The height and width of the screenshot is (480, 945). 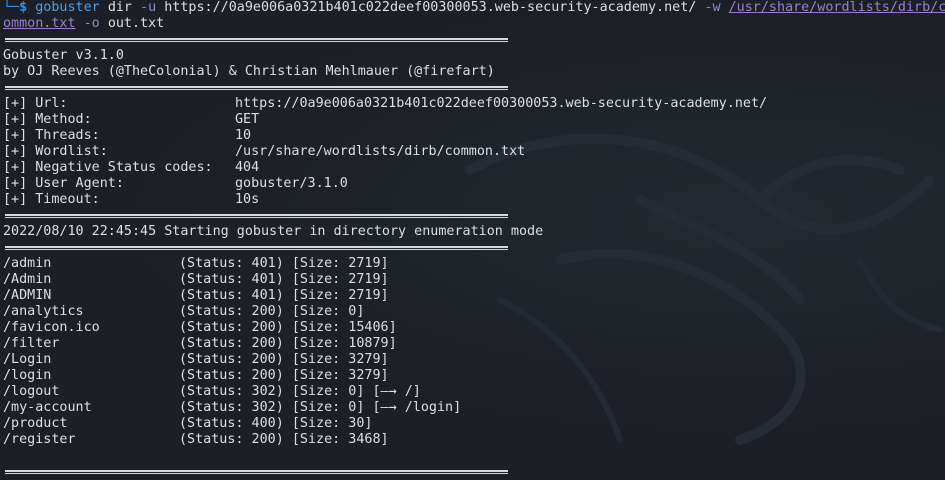 What do you see at coordinates (474, 200) in the screenshot?
I see `config-row: [+] Timeout: 10s` at bounding box center [474, 200].